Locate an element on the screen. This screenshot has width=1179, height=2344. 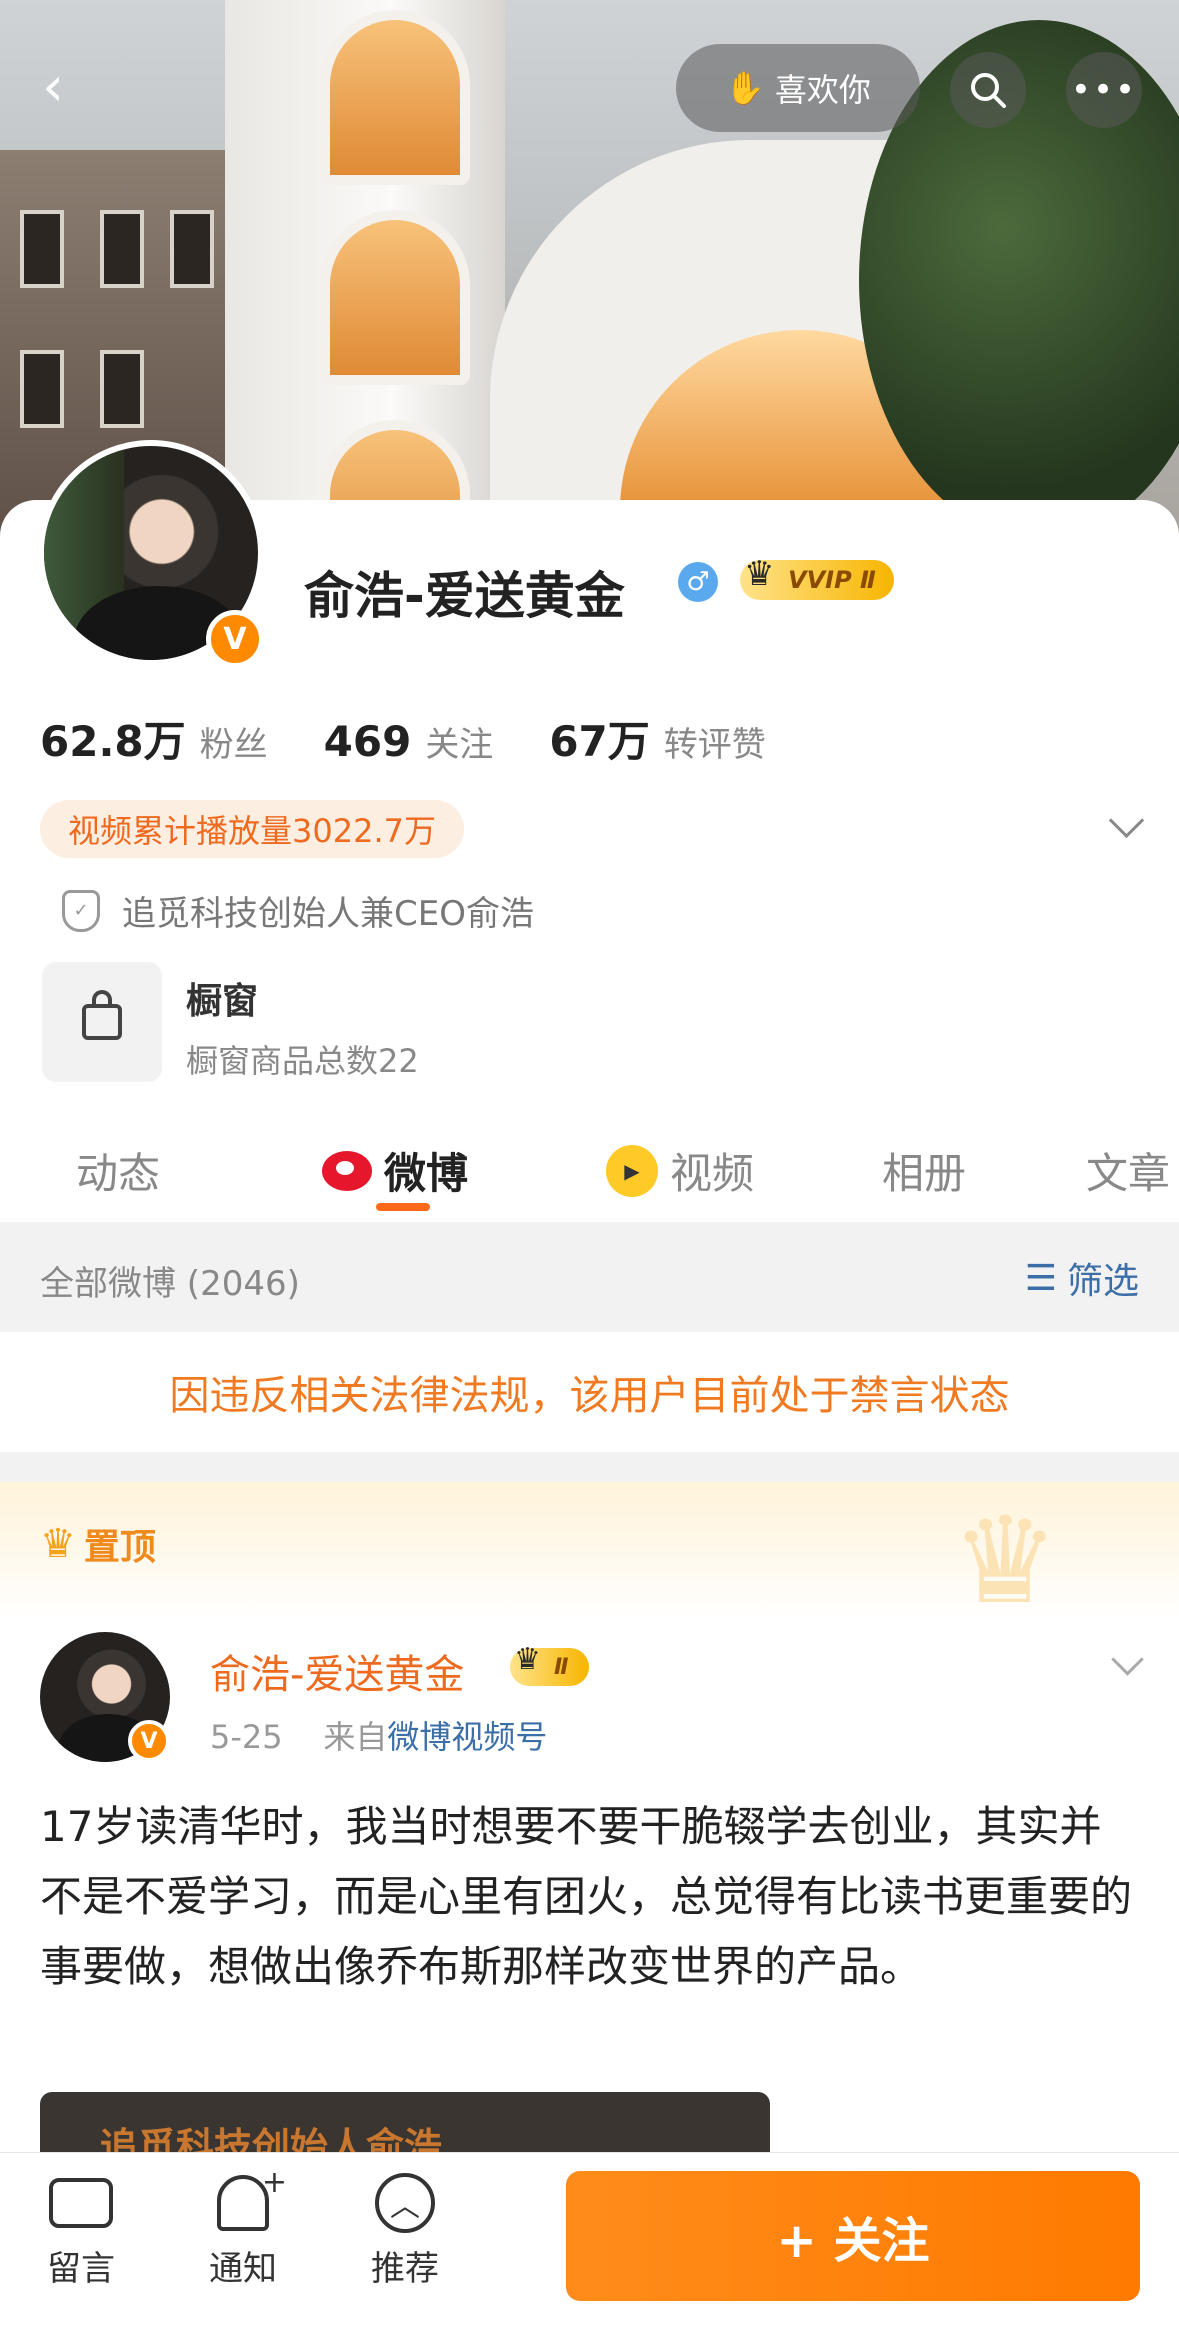
filter-button: ☰ 筛选 is located at coordinates (1082, 1278).